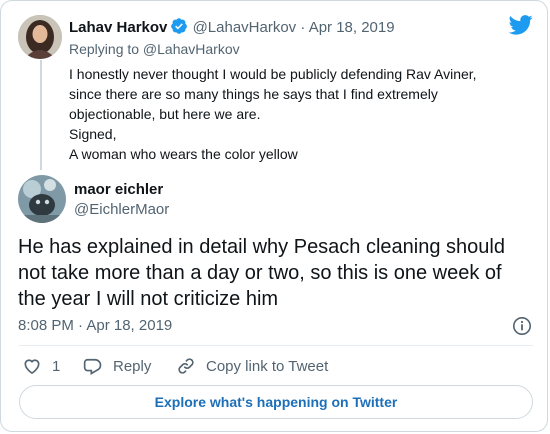  Describe the element at coordinates (352, 27) in the screenshot. I see `tweet-date: Apr 18, 2019` at that location.